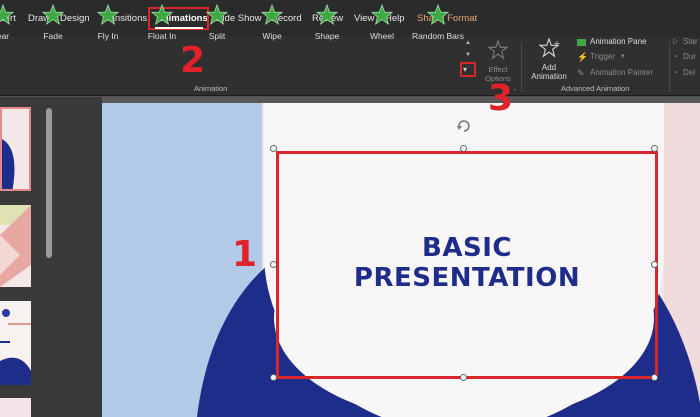 Image resolution: width=700 pixels, height=417 pixels. Describe the element at coordinates (595, 88) in the screenshot. I see `group-label-advanced: Advanced Animation` at that location.